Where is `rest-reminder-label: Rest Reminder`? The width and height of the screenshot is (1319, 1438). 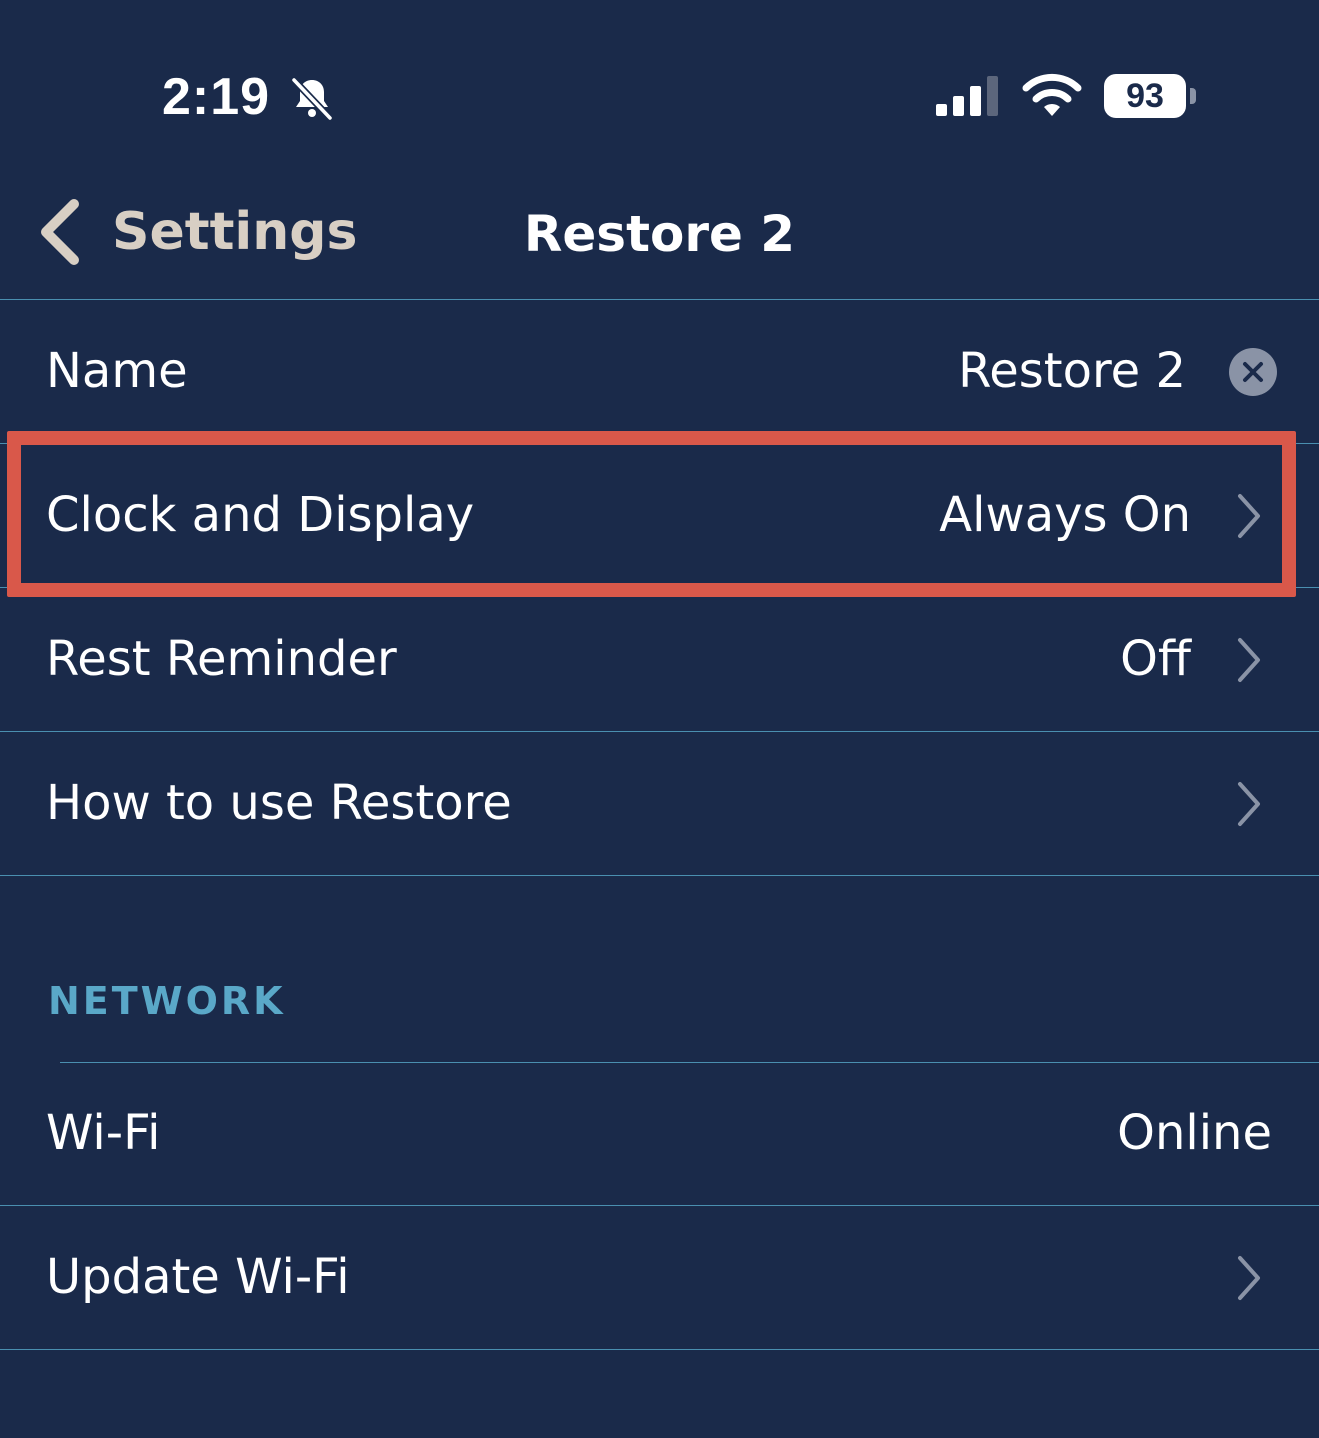 rest-reminder-label: Rest Reminder is located at coordinates (221, 659).